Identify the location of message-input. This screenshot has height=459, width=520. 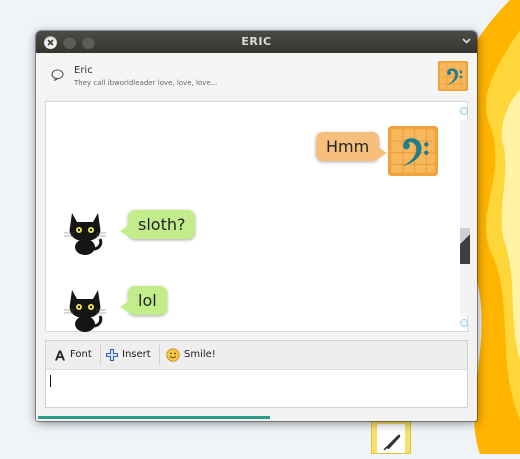
(256, 388).